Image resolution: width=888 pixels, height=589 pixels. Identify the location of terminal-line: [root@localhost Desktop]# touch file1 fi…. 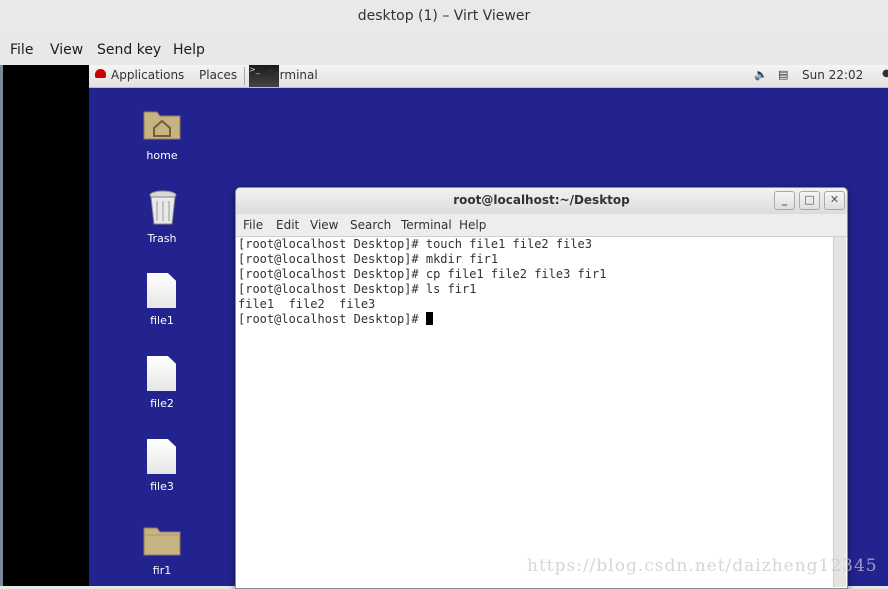
(415, 244).